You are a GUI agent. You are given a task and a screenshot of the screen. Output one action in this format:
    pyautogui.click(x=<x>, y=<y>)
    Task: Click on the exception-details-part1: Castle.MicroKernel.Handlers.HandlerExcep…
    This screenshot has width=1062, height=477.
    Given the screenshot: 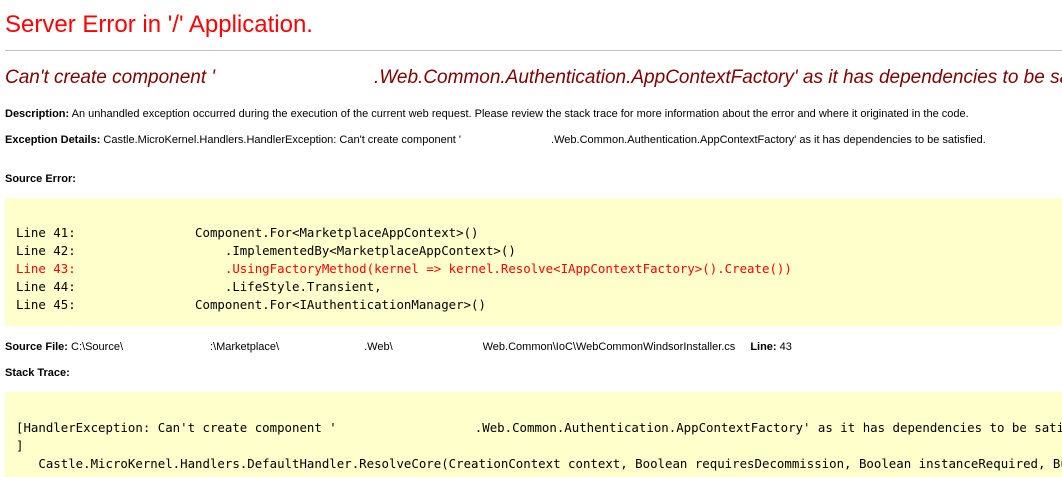 What is the action you would take?
    pyautogui.click(x=282, y=140)
    